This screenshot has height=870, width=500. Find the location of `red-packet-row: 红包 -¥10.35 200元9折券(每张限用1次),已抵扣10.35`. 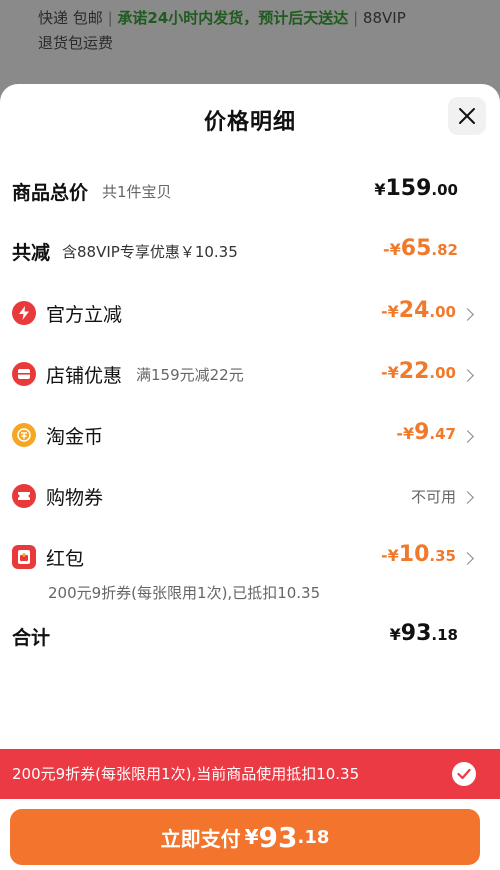

red-packet-row: 红包 -¥10.35 200元9折券(每张限用1次),已抵扣10.35 is located at coordinates (250, 572).